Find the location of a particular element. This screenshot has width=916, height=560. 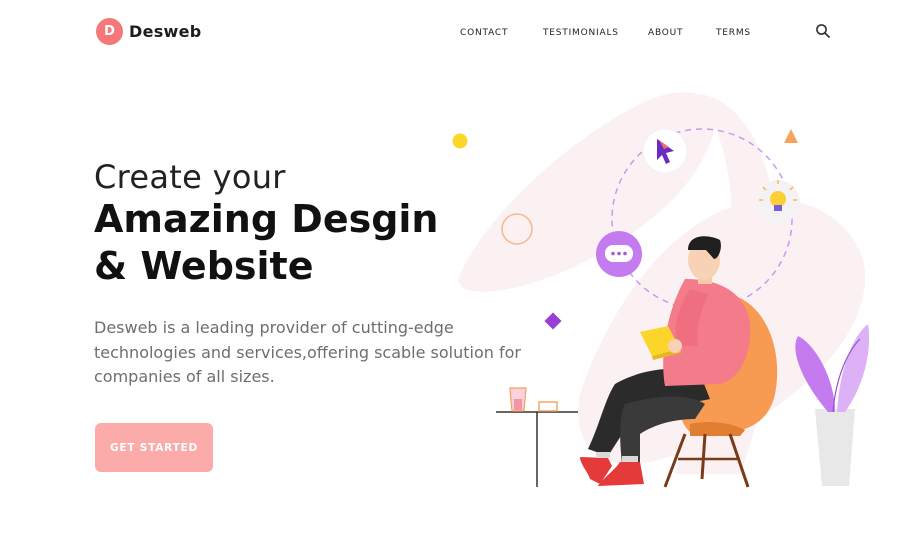

orange-triangle-decoration is located at coordinates (791, 136).